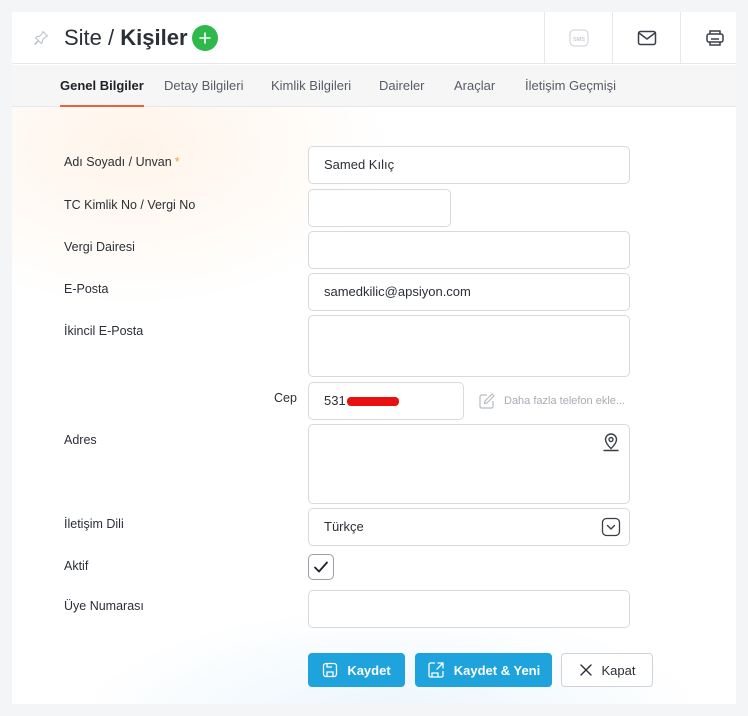  Describe the element at coordinates (80, 440) in the screenshot. I see `address-label: Adres` at that location.